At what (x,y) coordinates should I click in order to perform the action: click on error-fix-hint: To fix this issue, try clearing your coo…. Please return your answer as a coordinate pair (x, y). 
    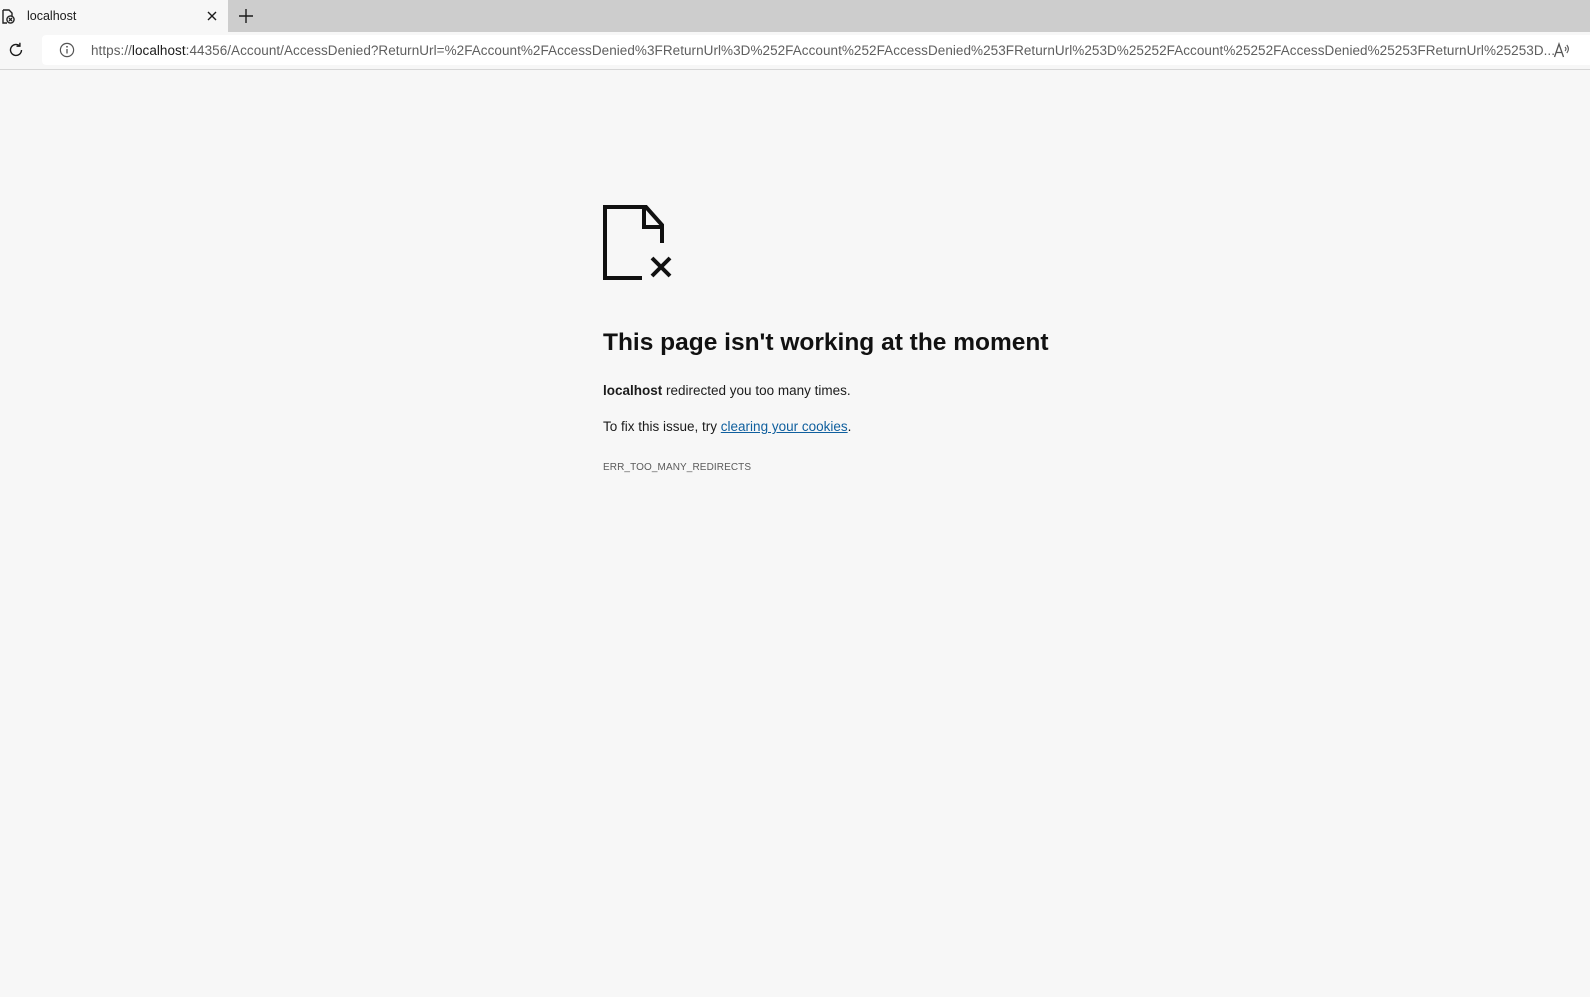
    Looking at the image, I should click on (727, 426).